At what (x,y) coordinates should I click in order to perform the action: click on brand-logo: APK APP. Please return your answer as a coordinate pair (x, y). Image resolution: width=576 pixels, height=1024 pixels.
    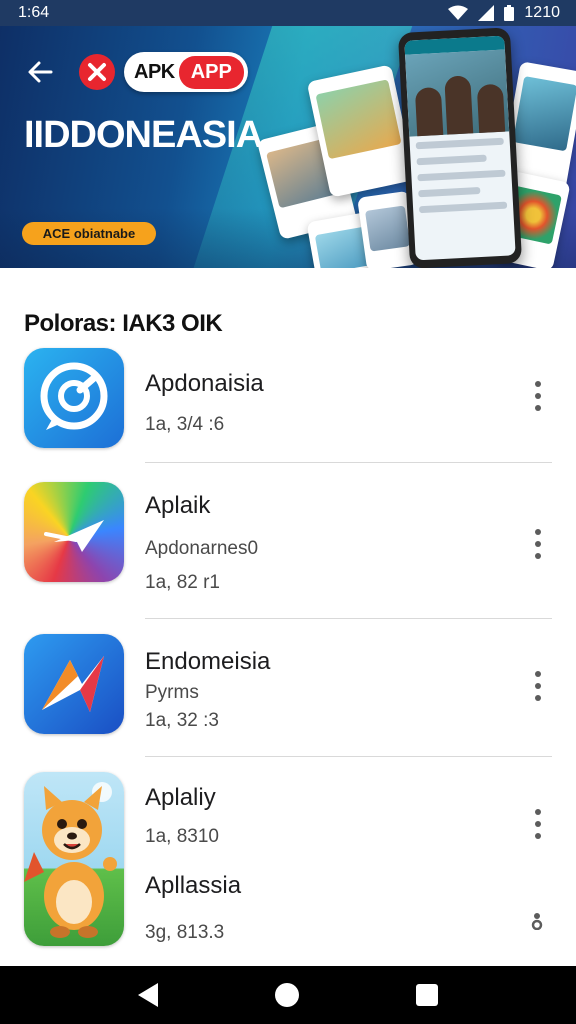
    Looking at the image, I should click on (186, 72).